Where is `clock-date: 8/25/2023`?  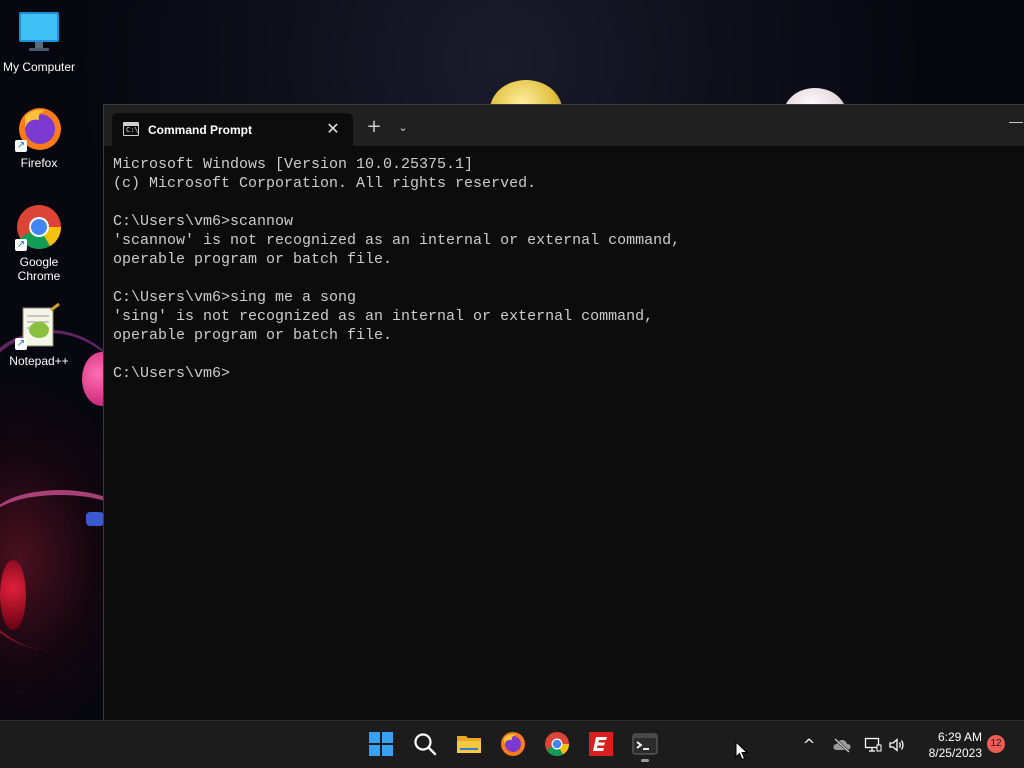 clock-date: 8/25/2023 is located at coordinates (955, 753).